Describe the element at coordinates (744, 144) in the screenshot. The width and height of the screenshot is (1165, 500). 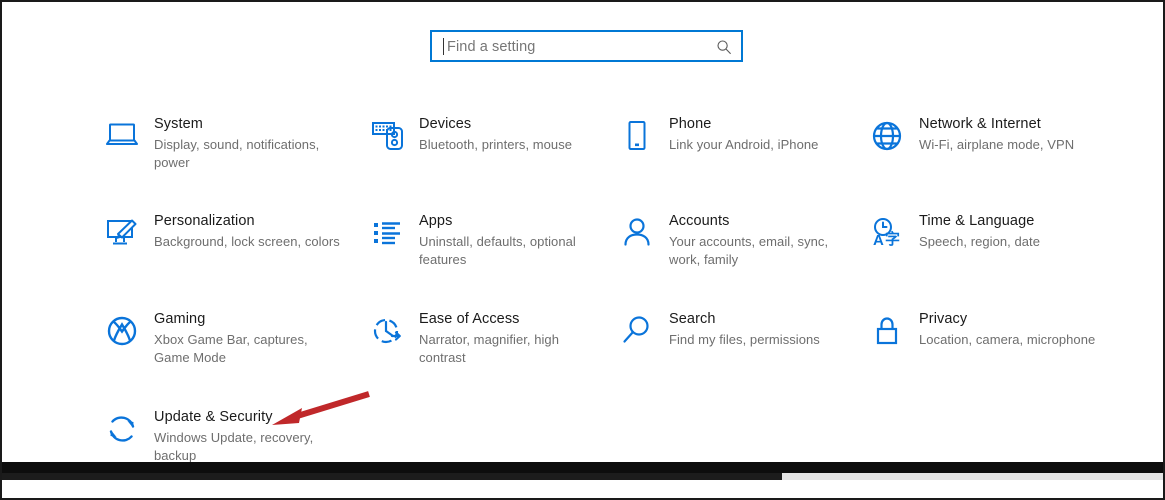
I see `tile-subtitle: Link your Android, iPhone` at that location.